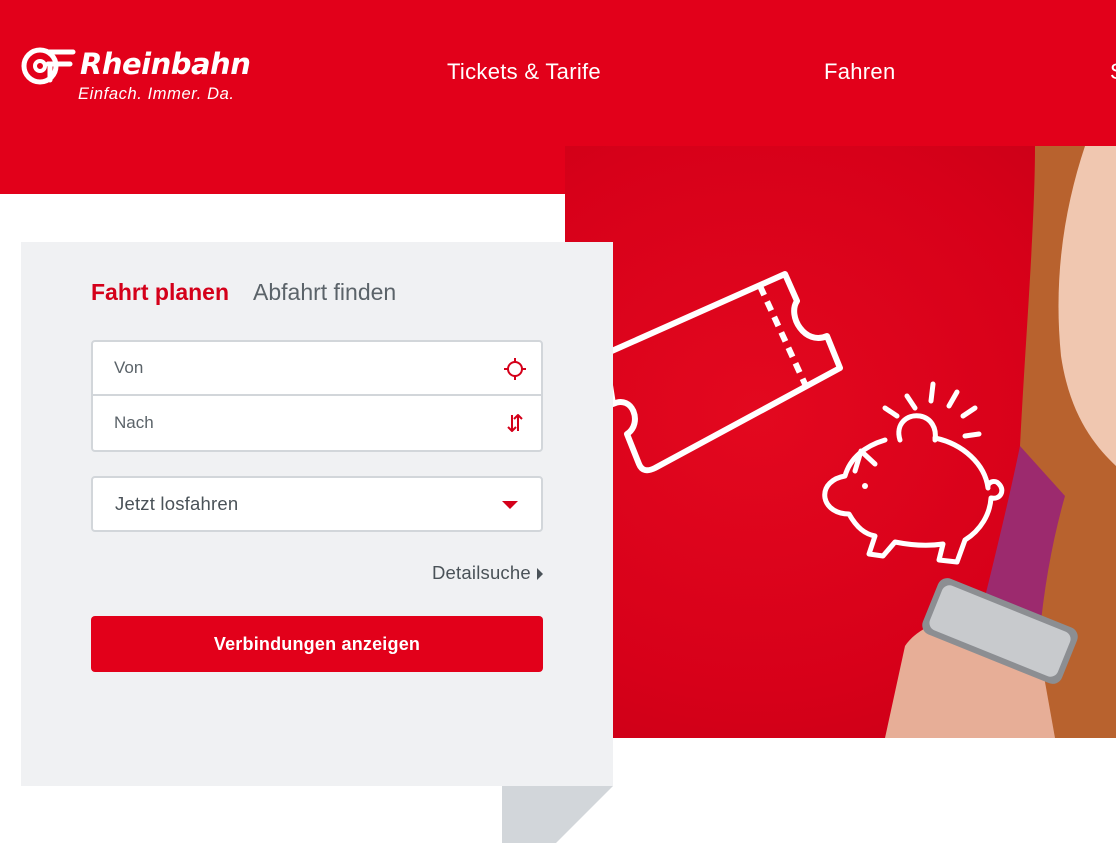 The image size is (1116, 843). I want to click on from-field-wrapper, so click(317, 369).